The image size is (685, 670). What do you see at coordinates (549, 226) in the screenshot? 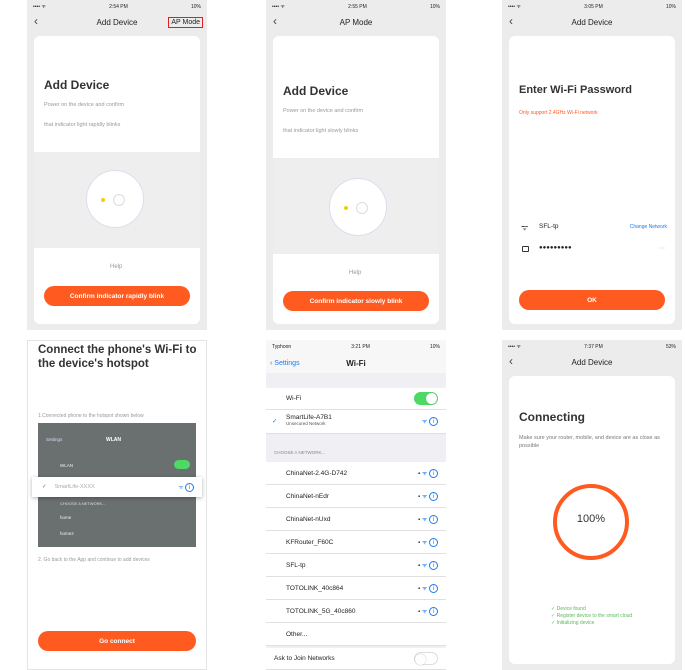
I see `ssid-value: SFL-tp` at bounding box center [549, 226].